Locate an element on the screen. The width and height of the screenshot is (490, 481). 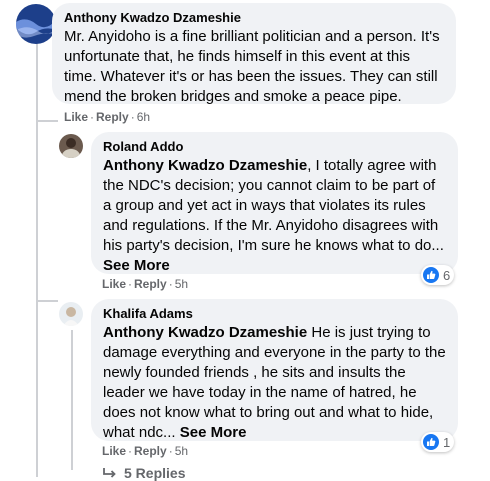
reaction-count: 6 is located at coordinates (438, 275).